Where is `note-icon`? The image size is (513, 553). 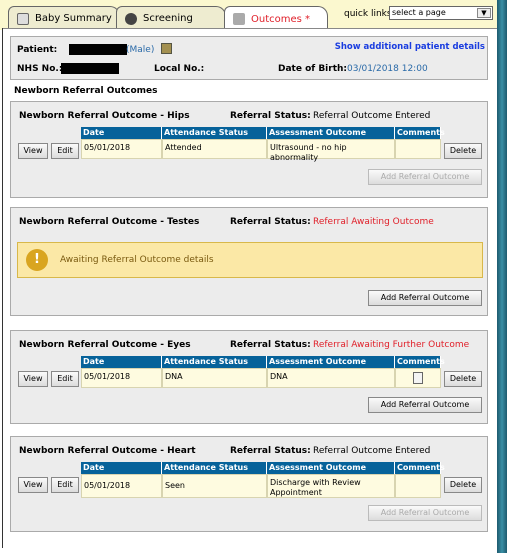 note-icon is located at coordinates (418, 378).